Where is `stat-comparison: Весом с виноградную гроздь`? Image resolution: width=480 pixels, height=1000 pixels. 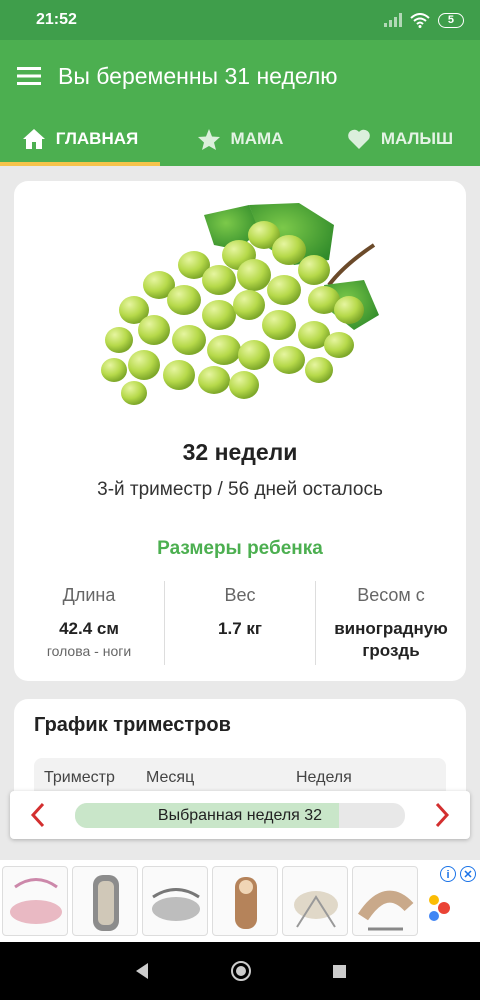
stat-comparison: Весом с виноградную гроздь is located at coordinates (390, 623).